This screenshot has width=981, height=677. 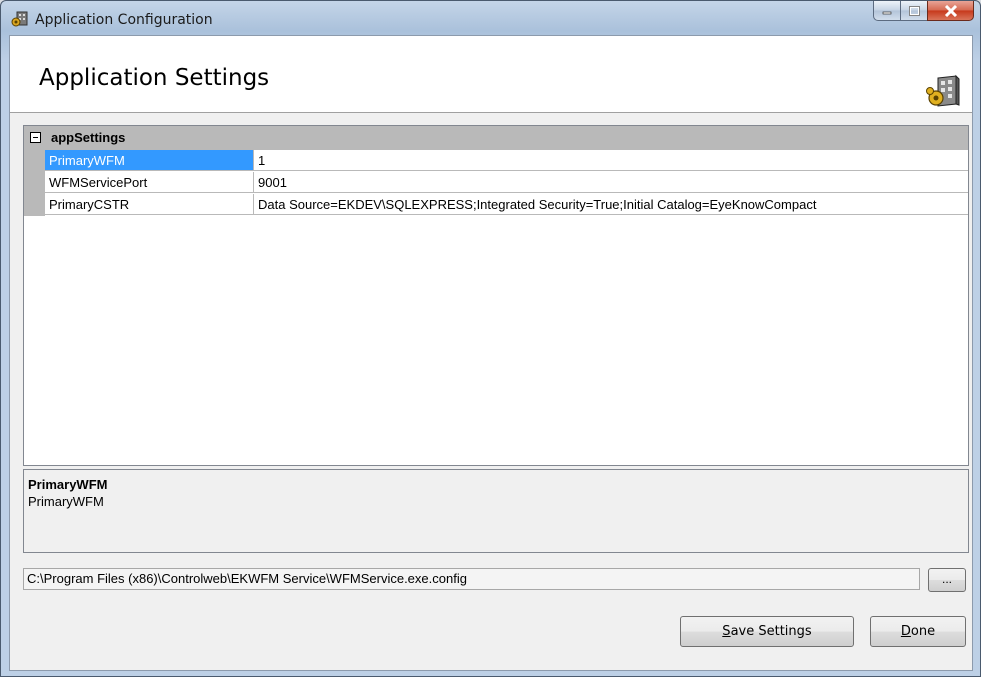 What do you see at coordinates (490, 18) in the screenshot?
I see `title-bar: Application Configuration` at bounding box center [490, 18].